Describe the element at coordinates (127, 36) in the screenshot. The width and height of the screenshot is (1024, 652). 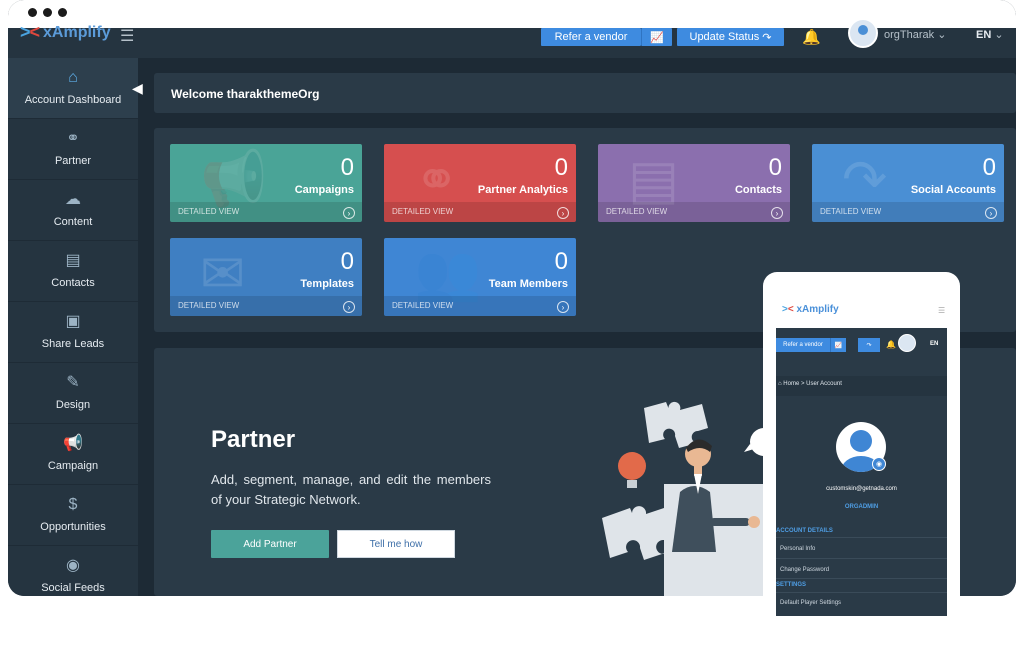
I see `hamburger-menu-icon: ☰` at that location.